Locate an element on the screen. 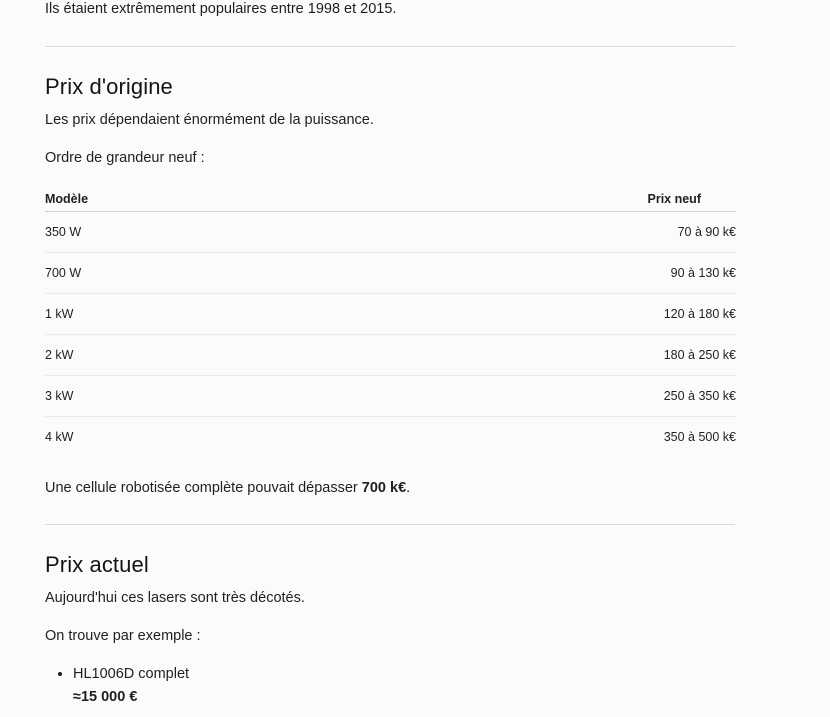  robot-cell-note-suffix: . is located at coordinates (408, 488).